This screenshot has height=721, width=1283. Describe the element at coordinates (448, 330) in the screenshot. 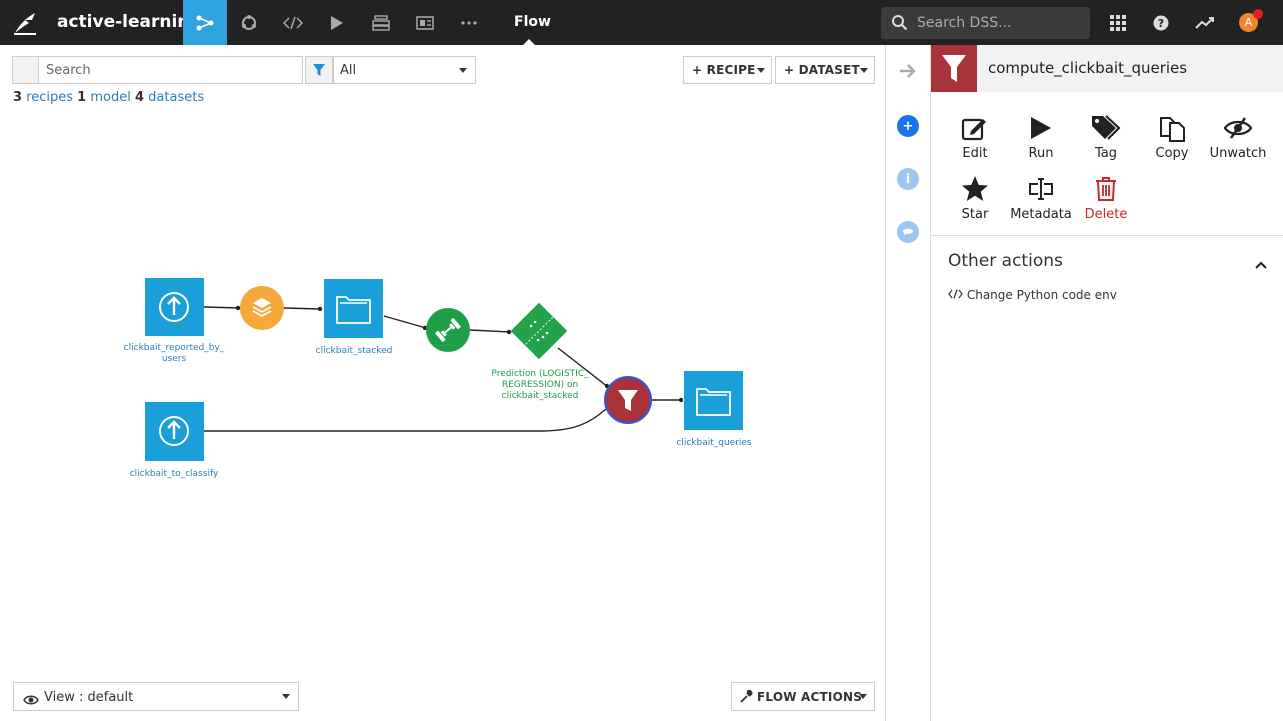

I see `train-recipe-node` at that location.